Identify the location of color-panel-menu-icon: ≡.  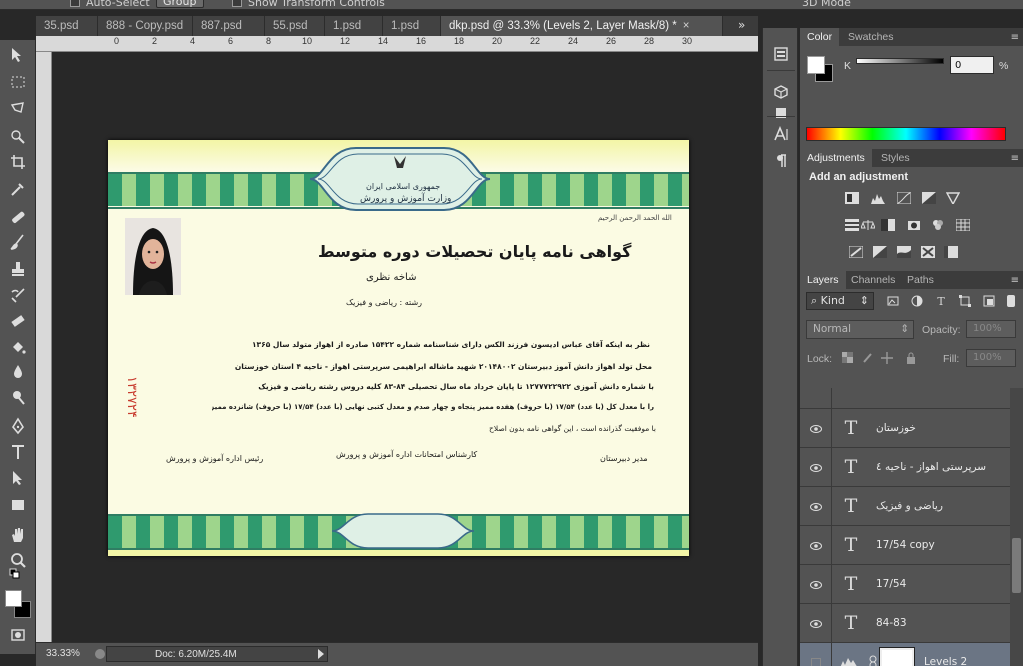
(1015, 37).